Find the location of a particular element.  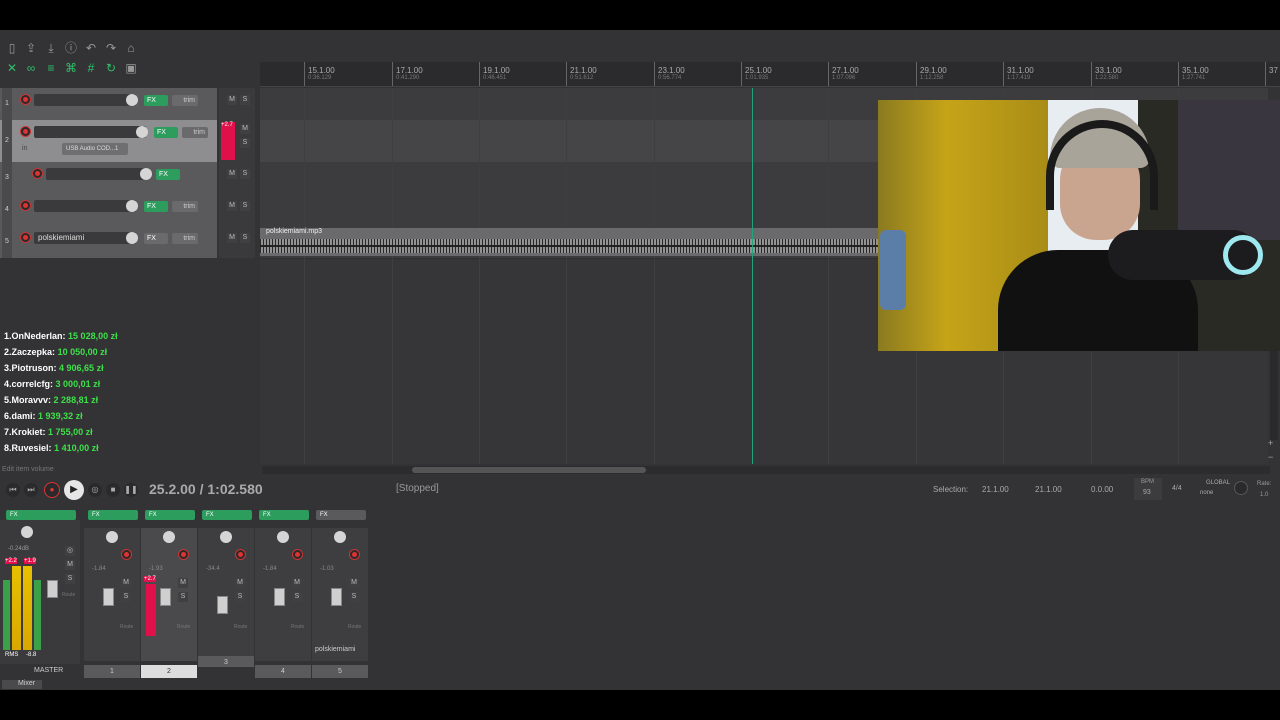

go-to-start-button: ⏮ is located at coordinates (13, 490).